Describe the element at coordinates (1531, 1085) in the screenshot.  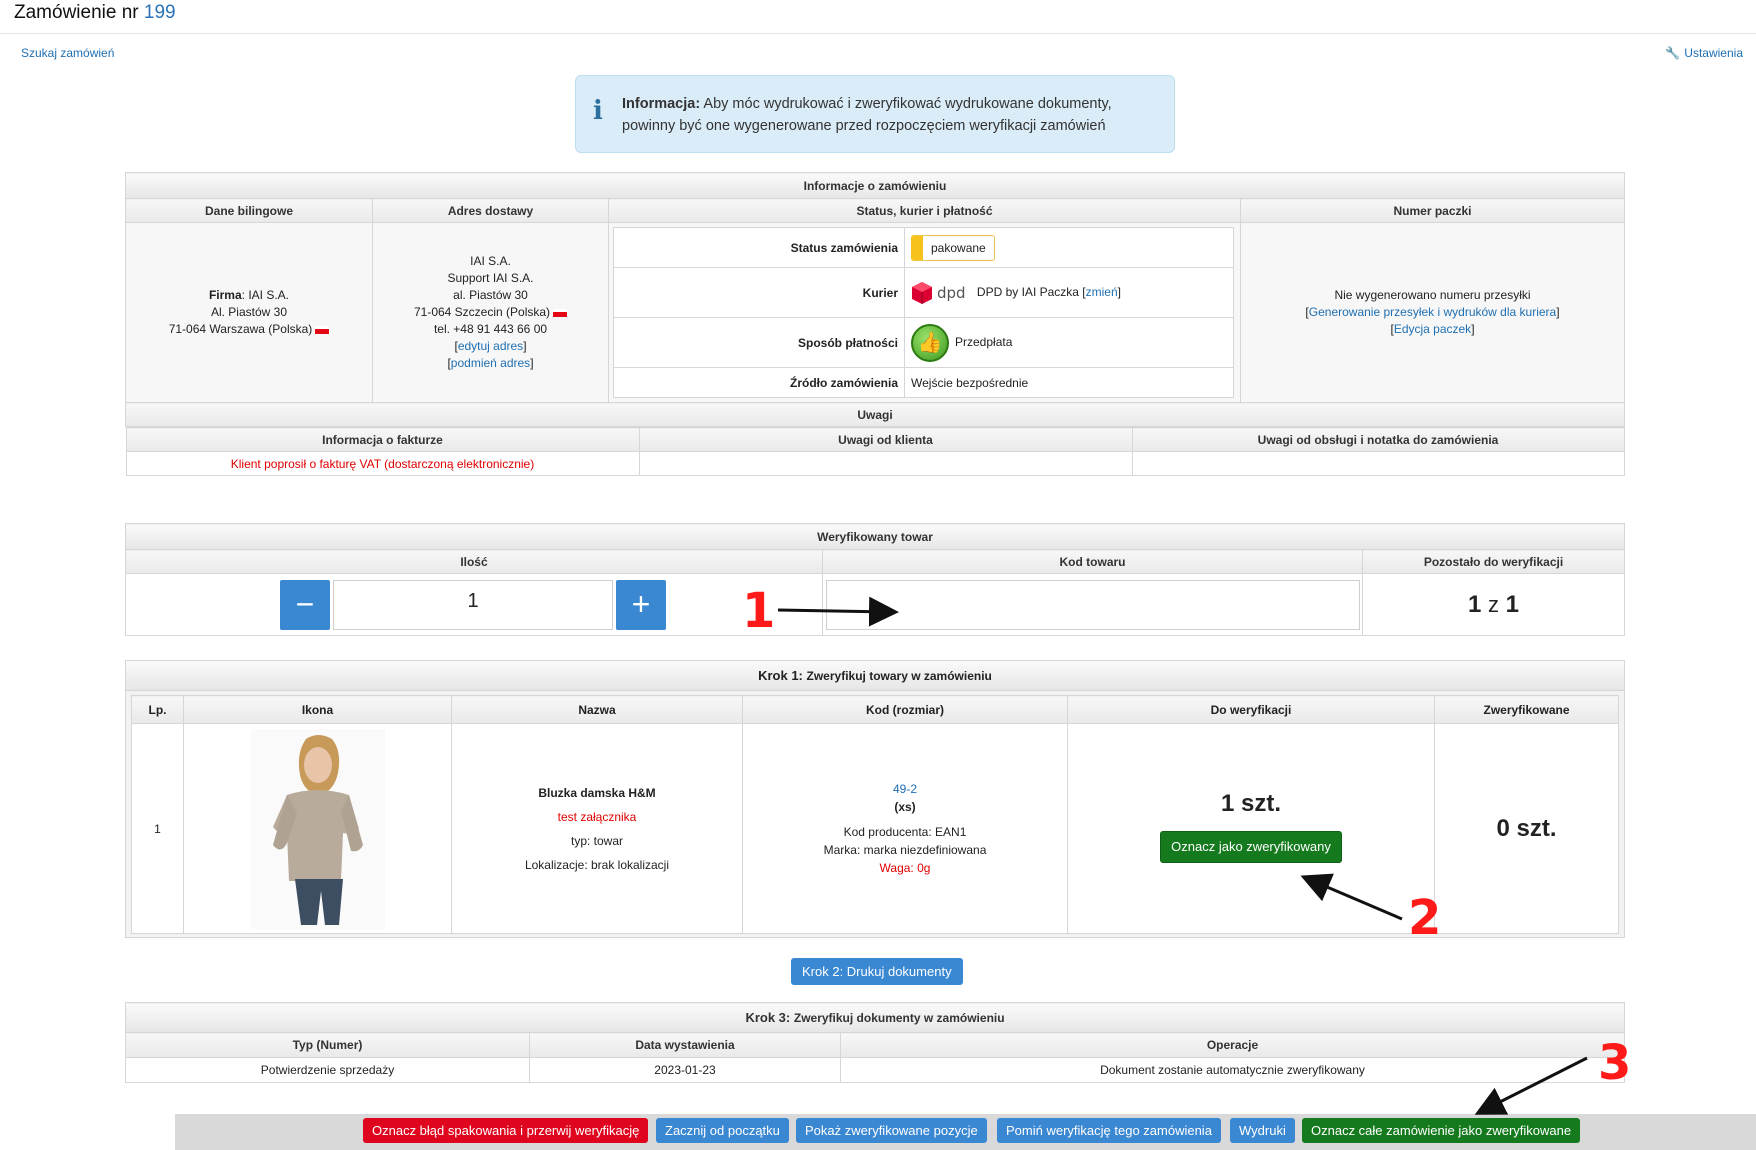
I see `arrow-3-icon` at that location.